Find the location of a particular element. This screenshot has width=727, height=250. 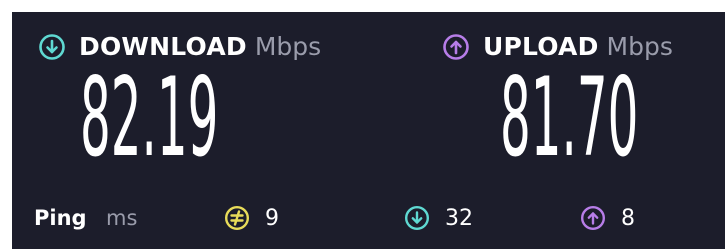

download-latency-value: 32 is located at coordinates (459, 218).